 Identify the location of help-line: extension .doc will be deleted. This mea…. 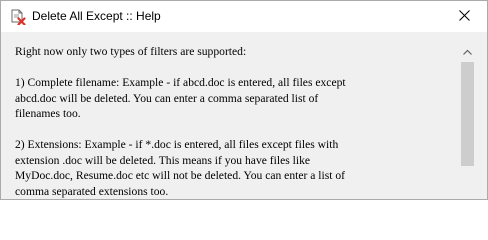
(163, 160).